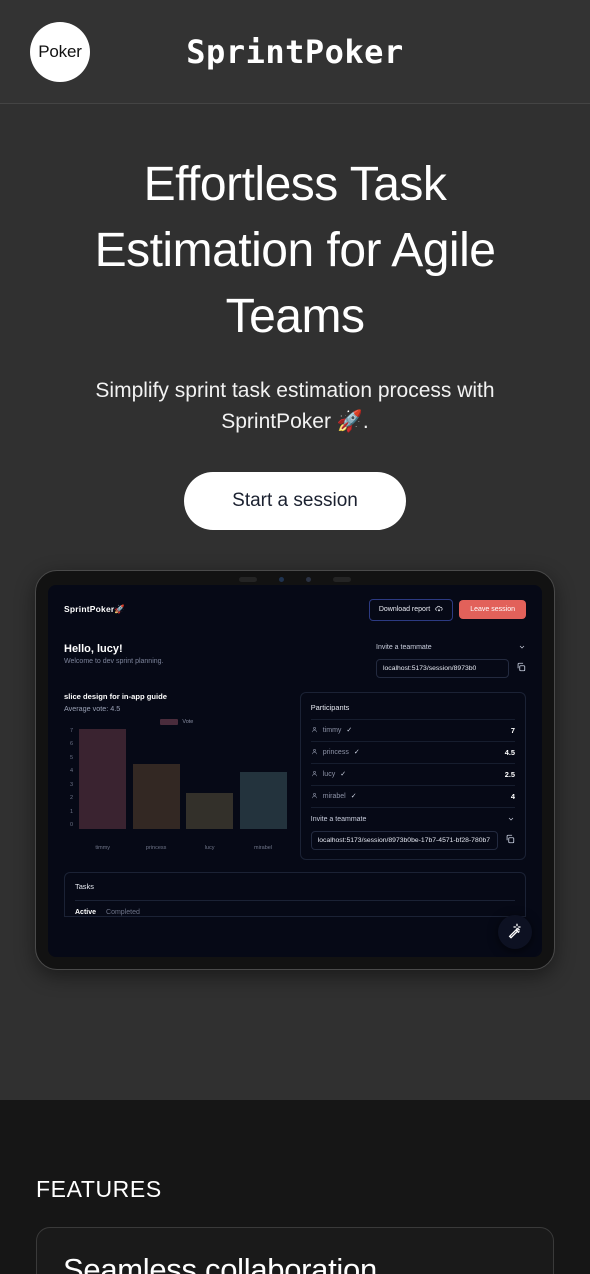  Describe the element at coordinates (295, 908) in the screenshot. I see `tasks-tabs: Active Completed` at that location.